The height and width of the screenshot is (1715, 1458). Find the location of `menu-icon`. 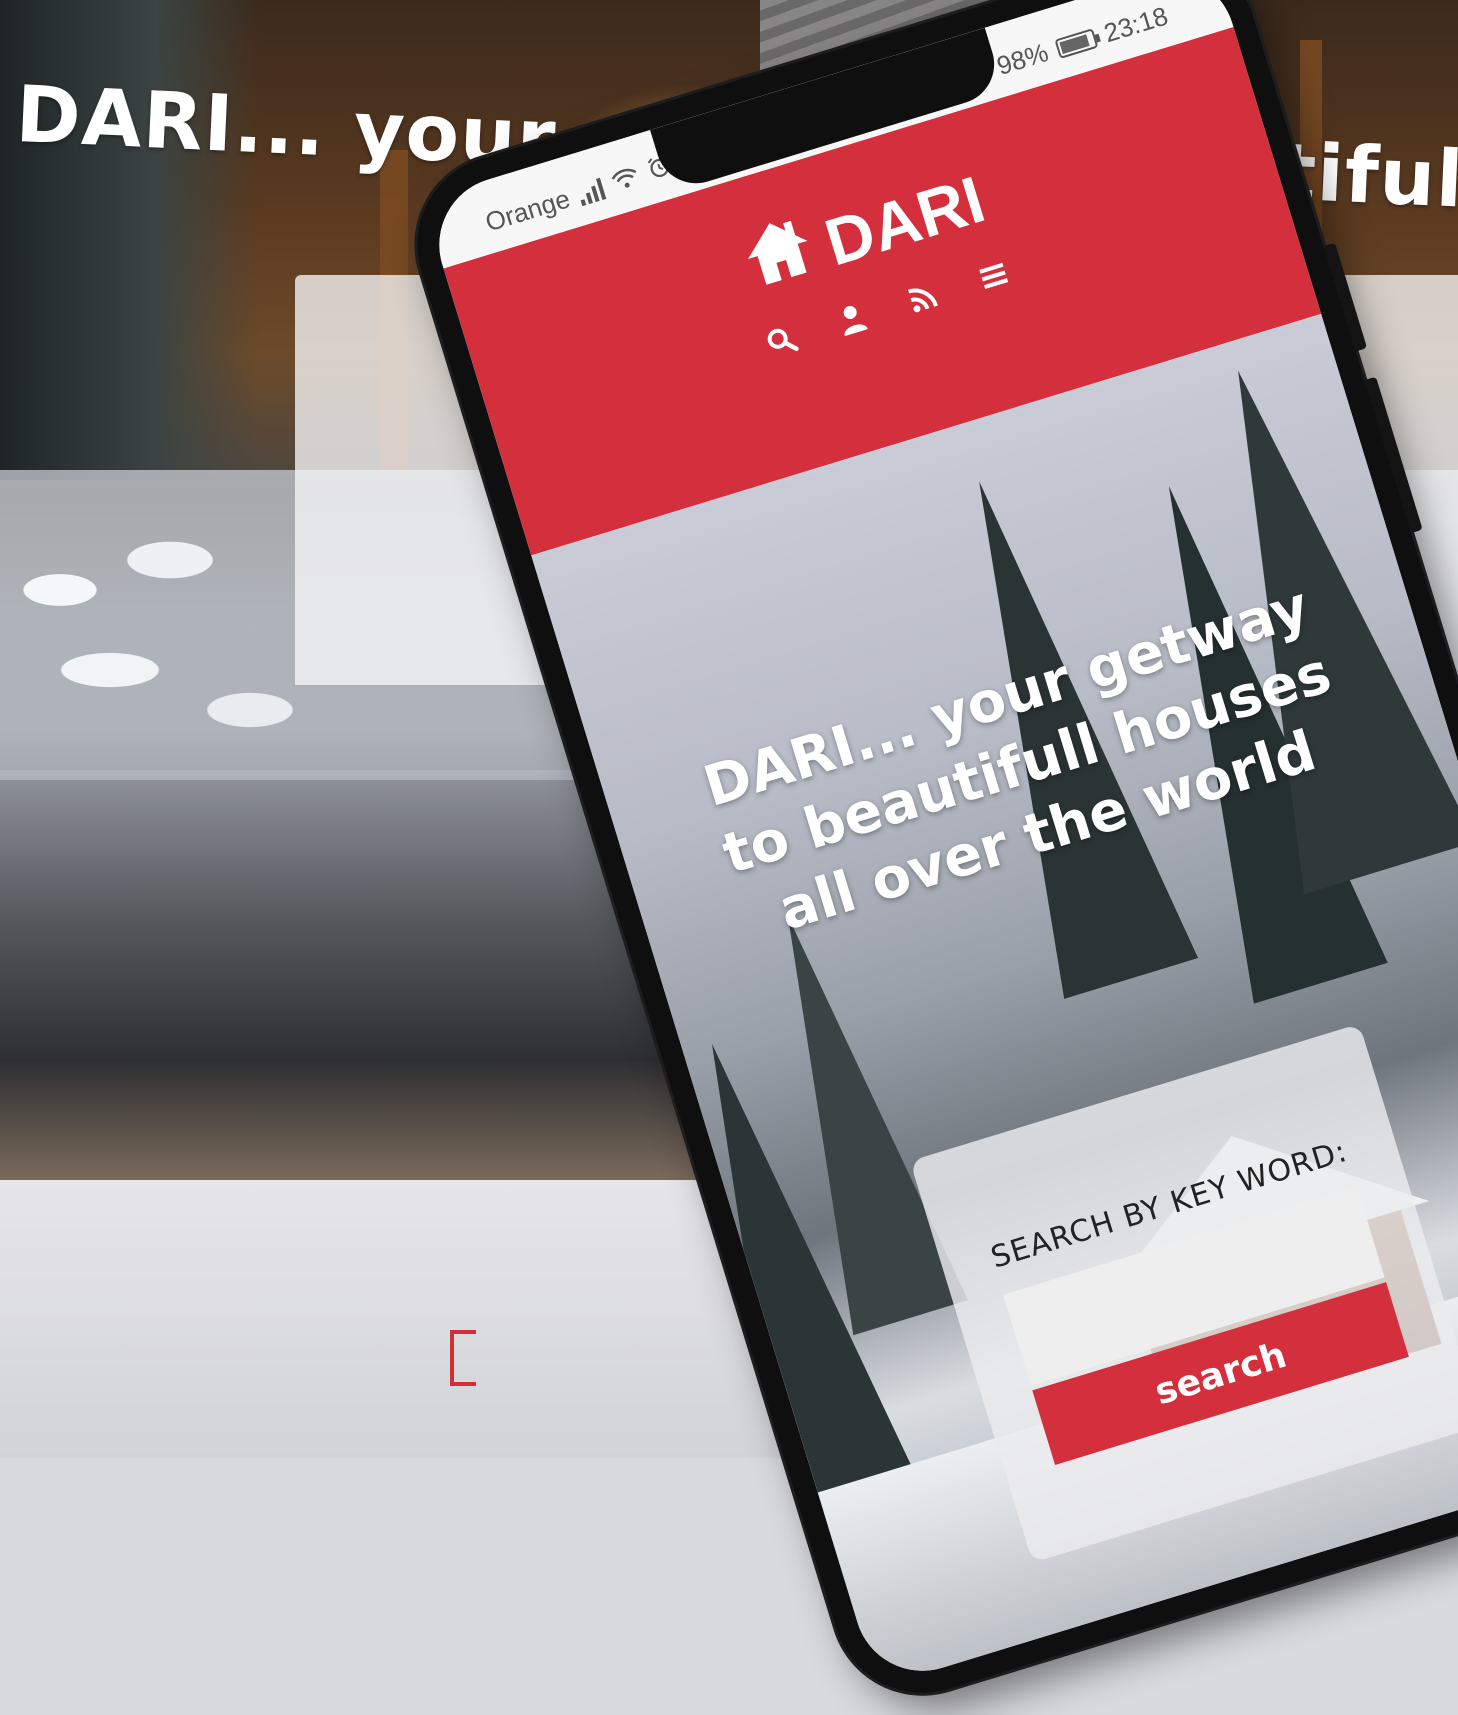

menu-icon is located at coordinates (993, 275).